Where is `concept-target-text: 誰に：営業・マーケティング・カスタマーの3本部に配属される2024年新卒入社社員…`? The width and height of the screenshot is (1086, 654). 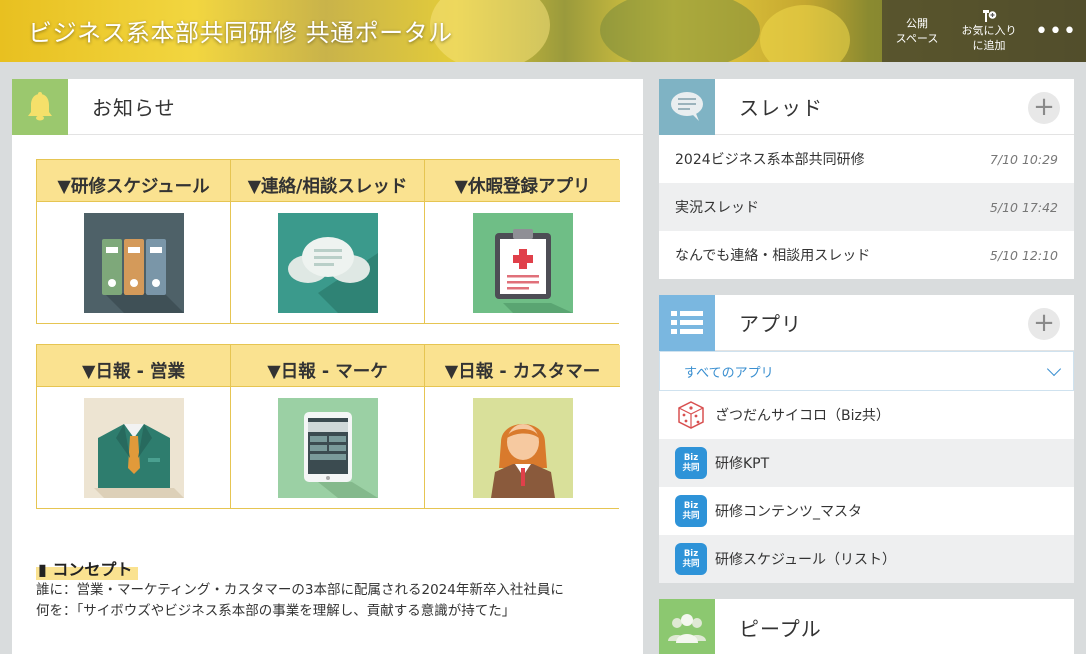
concept-target-text: 誰に：営業・マーケティング・カスタマーの3本部に配属される2024年新卒入社社員… is located at coordinates (300, 590).